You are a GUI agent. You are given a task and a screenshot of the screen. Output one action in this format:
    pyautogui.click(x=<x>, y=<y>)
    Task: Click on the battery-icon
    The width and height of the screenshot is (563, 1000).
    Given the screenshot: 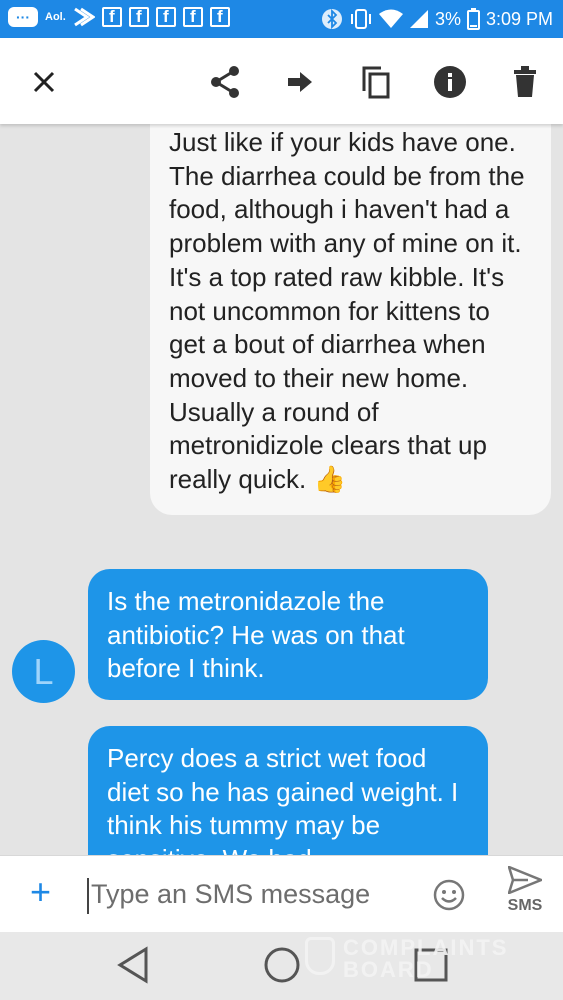 What is the action you would take?
    pyautogui.click(x=473, y=19)
    